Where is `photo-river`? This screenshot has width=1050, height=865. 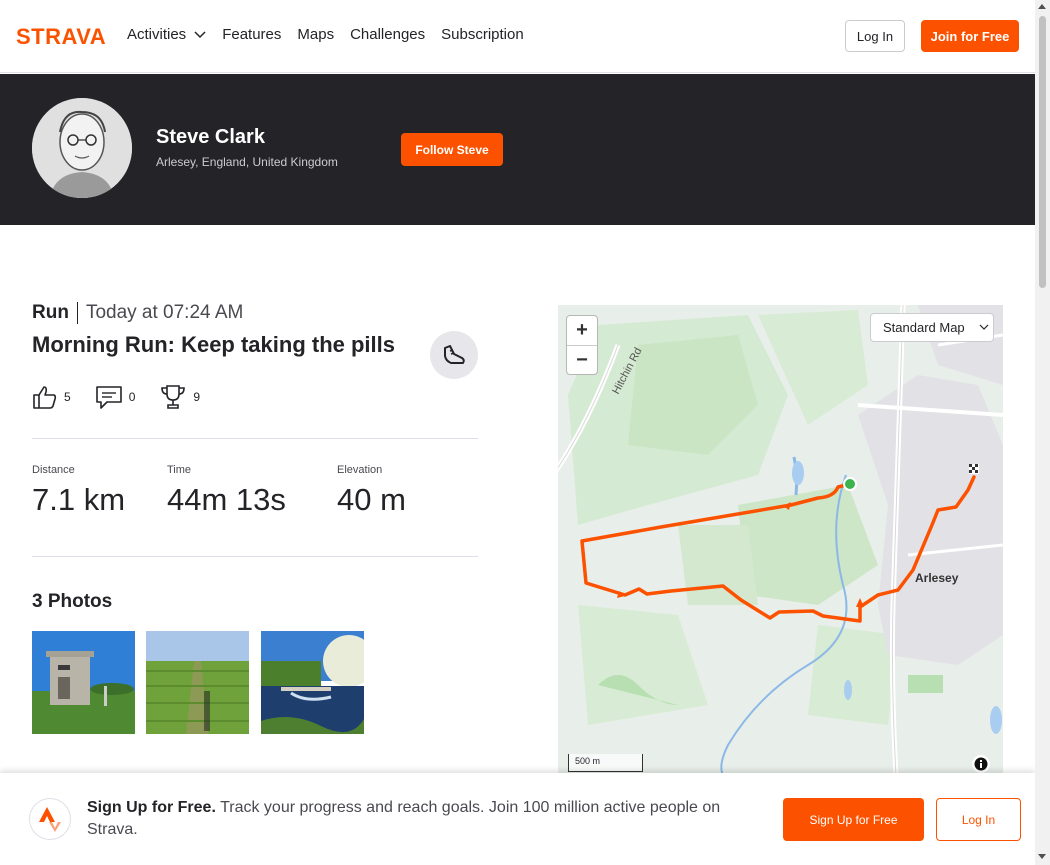 photo-river is located at coordinates (312, 682).